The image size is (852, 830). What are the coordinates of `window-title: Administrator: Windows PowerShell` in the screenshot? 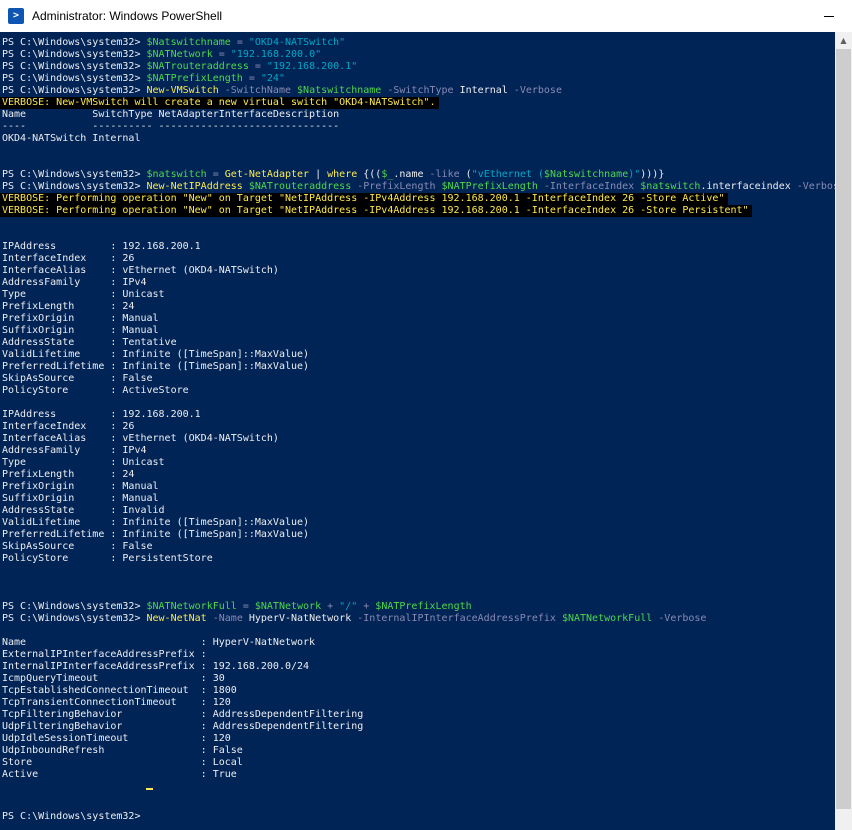 It's located at (127, 16).